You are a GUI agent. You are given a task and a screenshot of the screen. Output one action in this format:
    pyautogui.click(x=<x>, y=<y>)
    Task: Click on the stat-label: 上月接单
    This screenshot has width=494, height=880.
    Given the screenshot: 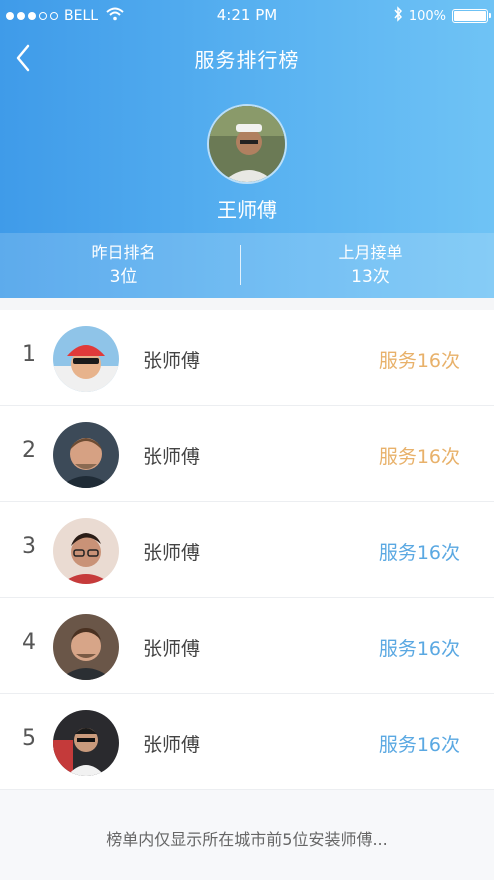 What is the action you would take?
    pyautogui.click(x=370, y=252)
    